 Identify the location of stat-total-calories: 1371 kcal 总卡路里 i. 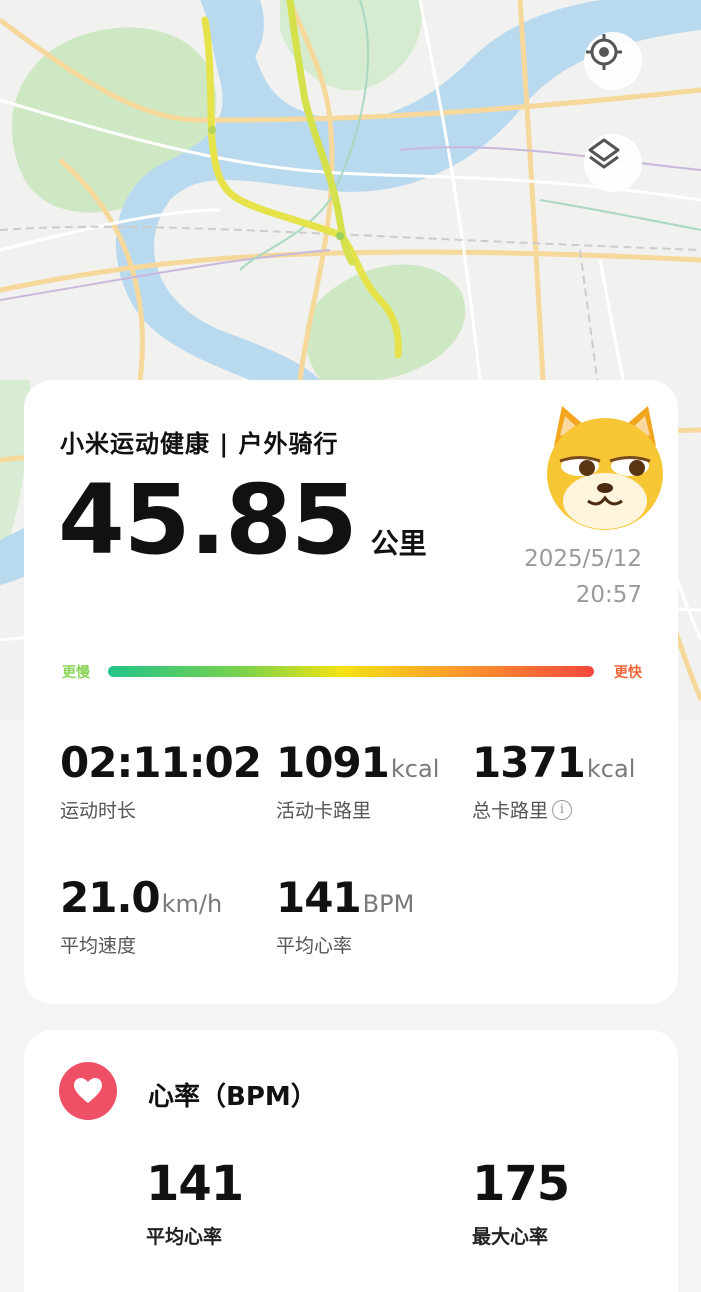
(553, 782).